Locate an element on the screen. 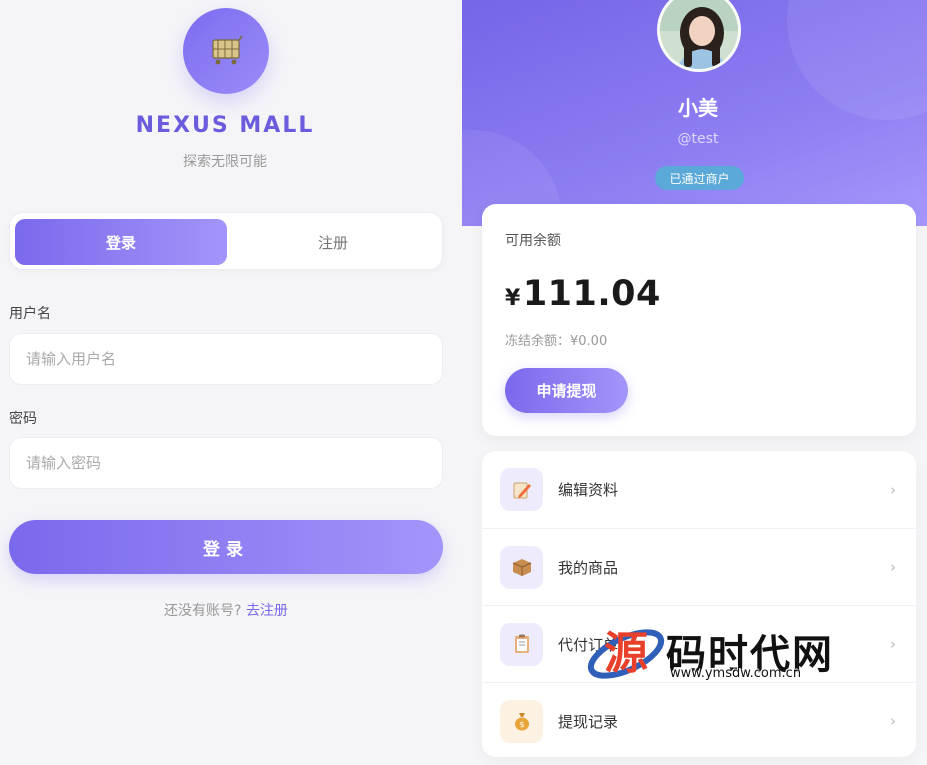 The image size is (927, 765). auth-tab-bar: 登录 注册 is located at coordinates (226, 241).